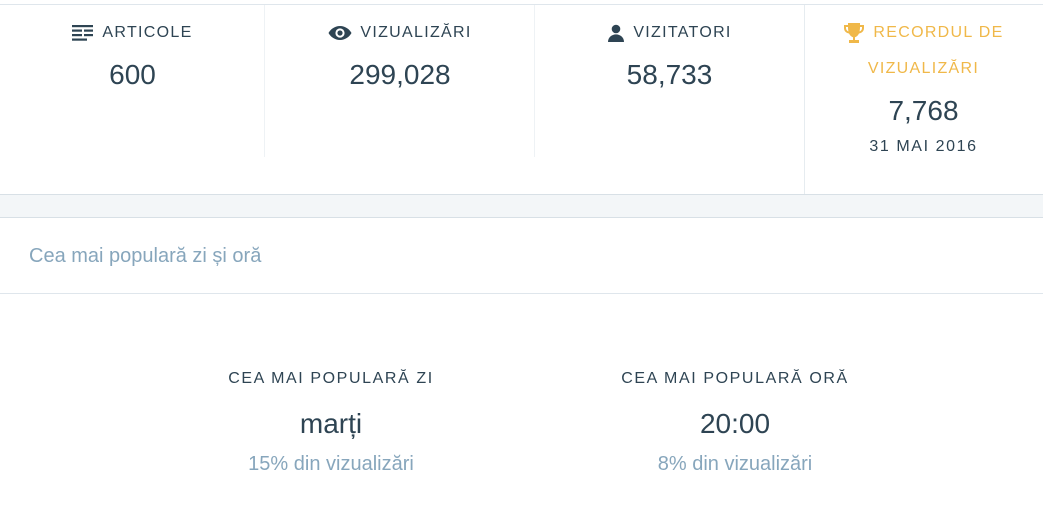 The height and width of the screenshot is (516, 1043). I want to click on popular-day-value: marți, so click(331, 423).